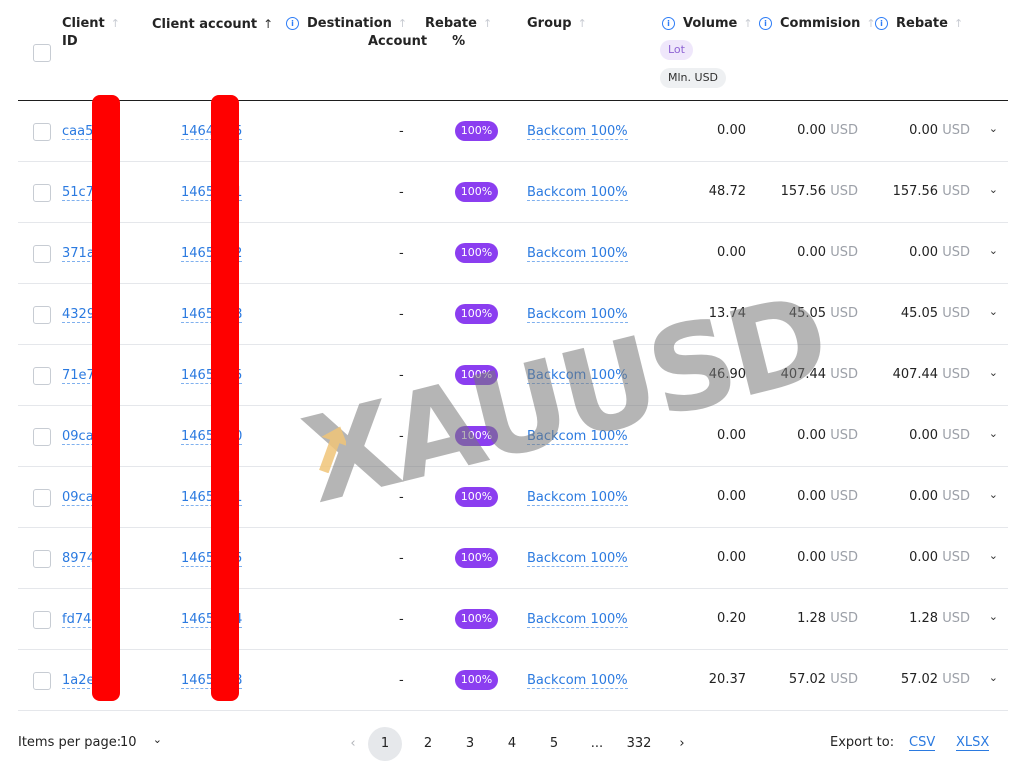 This screenshot has width=1024, height=774. What do you see at coordinates (707, 24) in the screenshot?
I see `column-volume: i Volume ↑` at bounding box center [707, 24].